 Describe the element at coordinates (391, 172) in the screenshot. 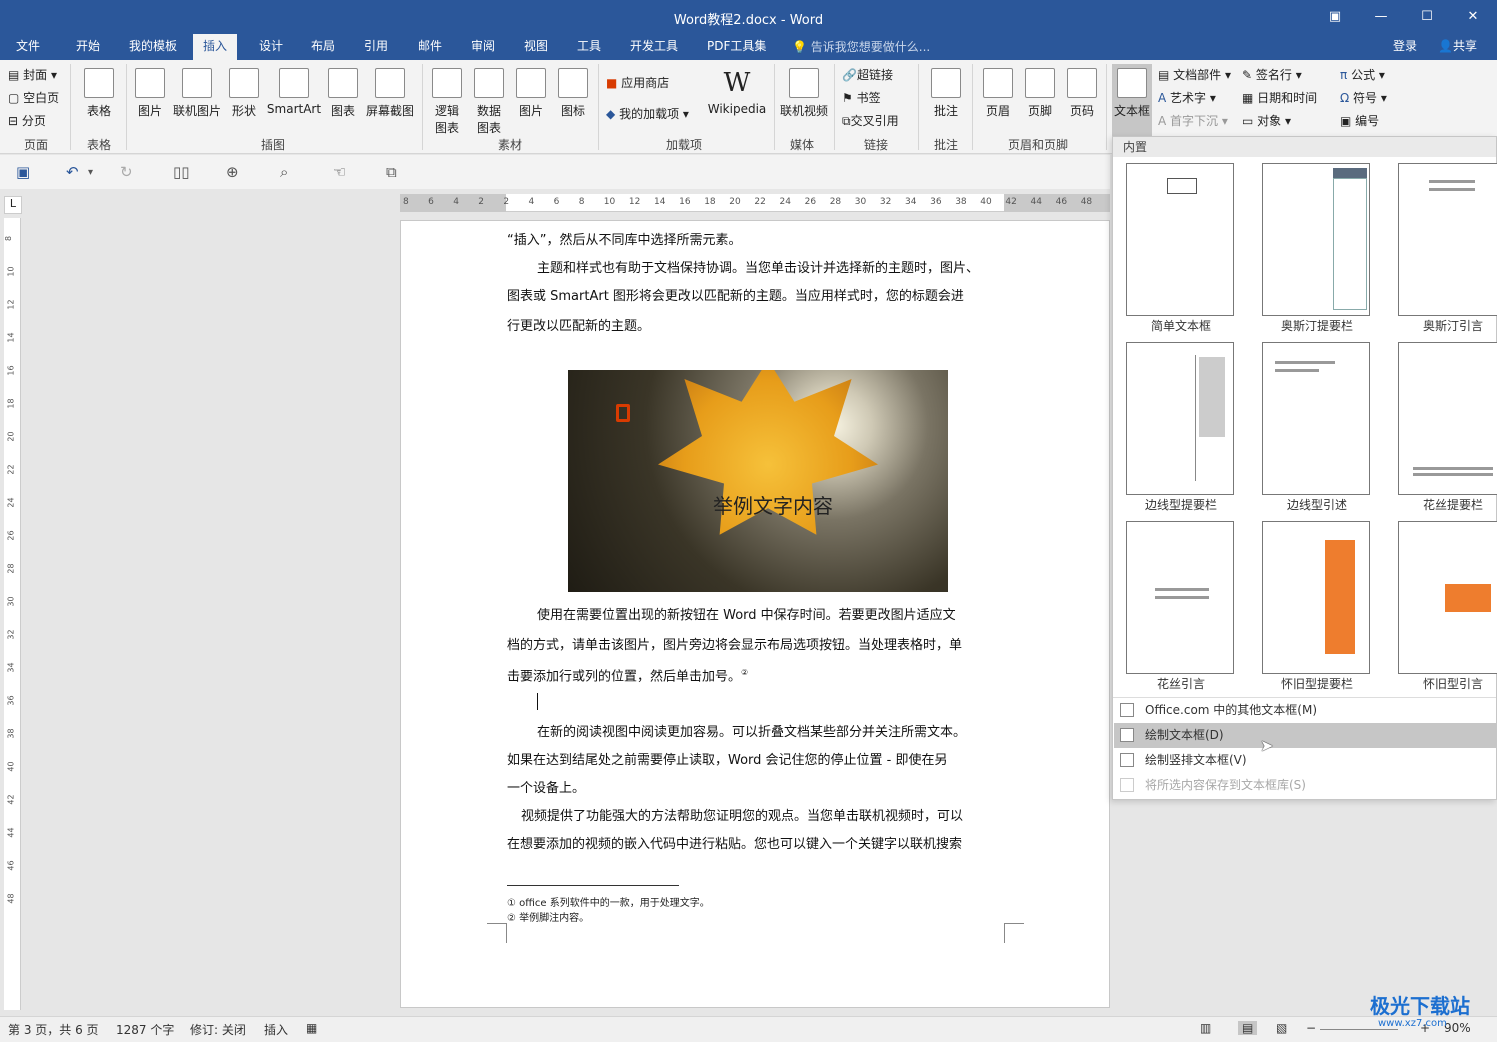

I see `layout-icon: ⧉` at that location.